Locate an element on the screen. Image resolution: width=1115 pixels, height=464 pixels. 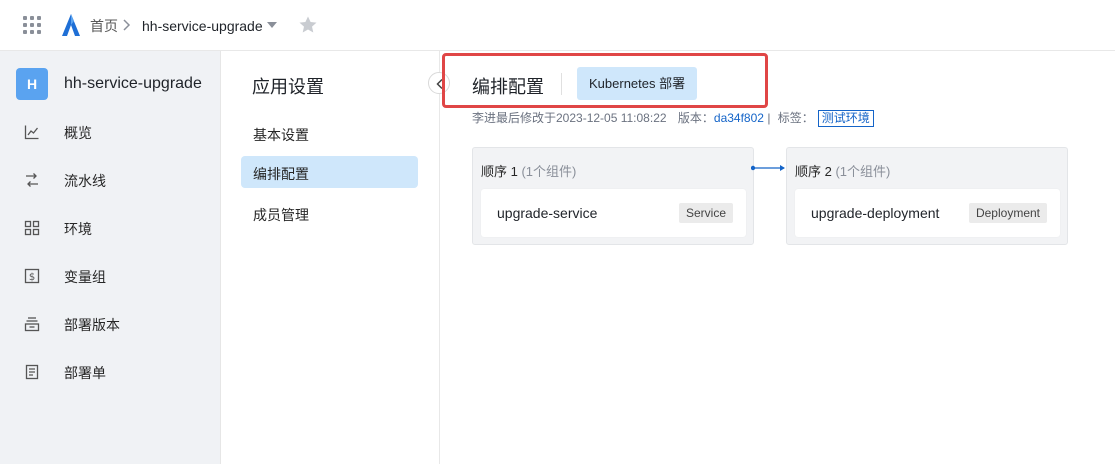
collapse-panel-button is located at coordinates (439, 83).